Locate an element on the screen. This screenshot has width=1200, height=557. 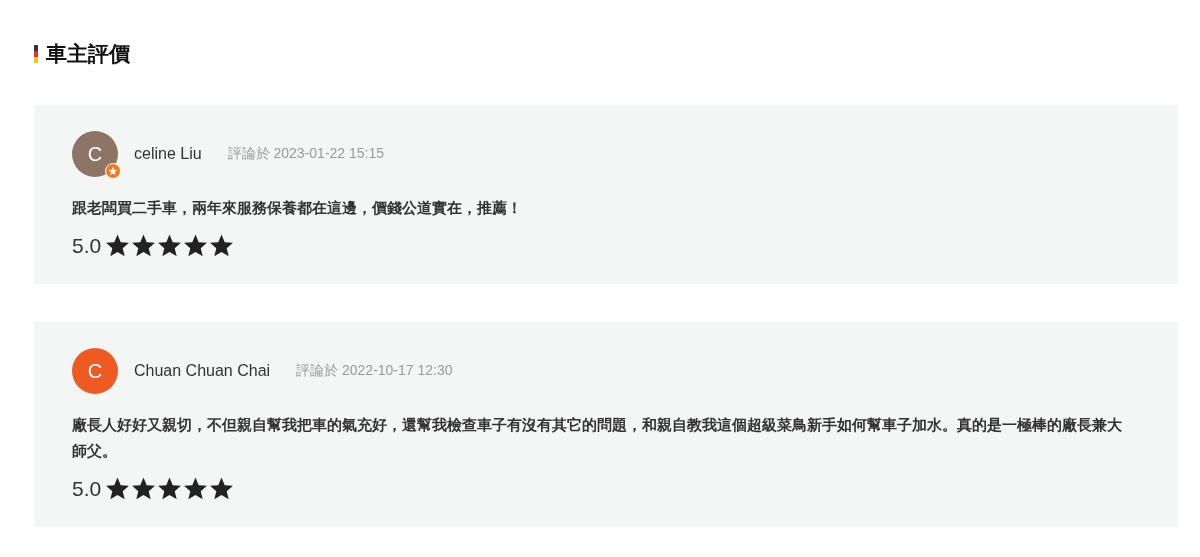
section-title: 車主評價 is located at coordinates (88, 54).